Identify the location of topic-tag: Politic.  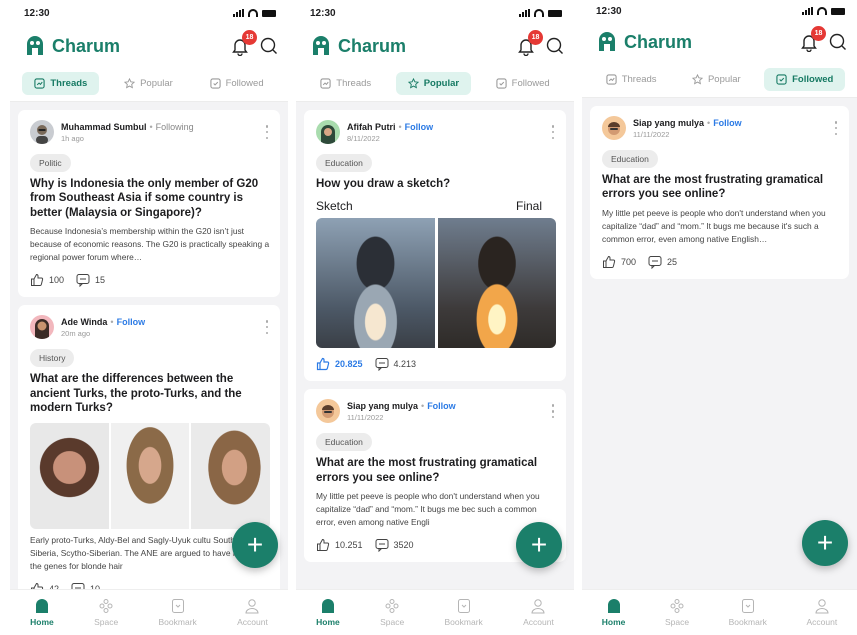
(50, 163).